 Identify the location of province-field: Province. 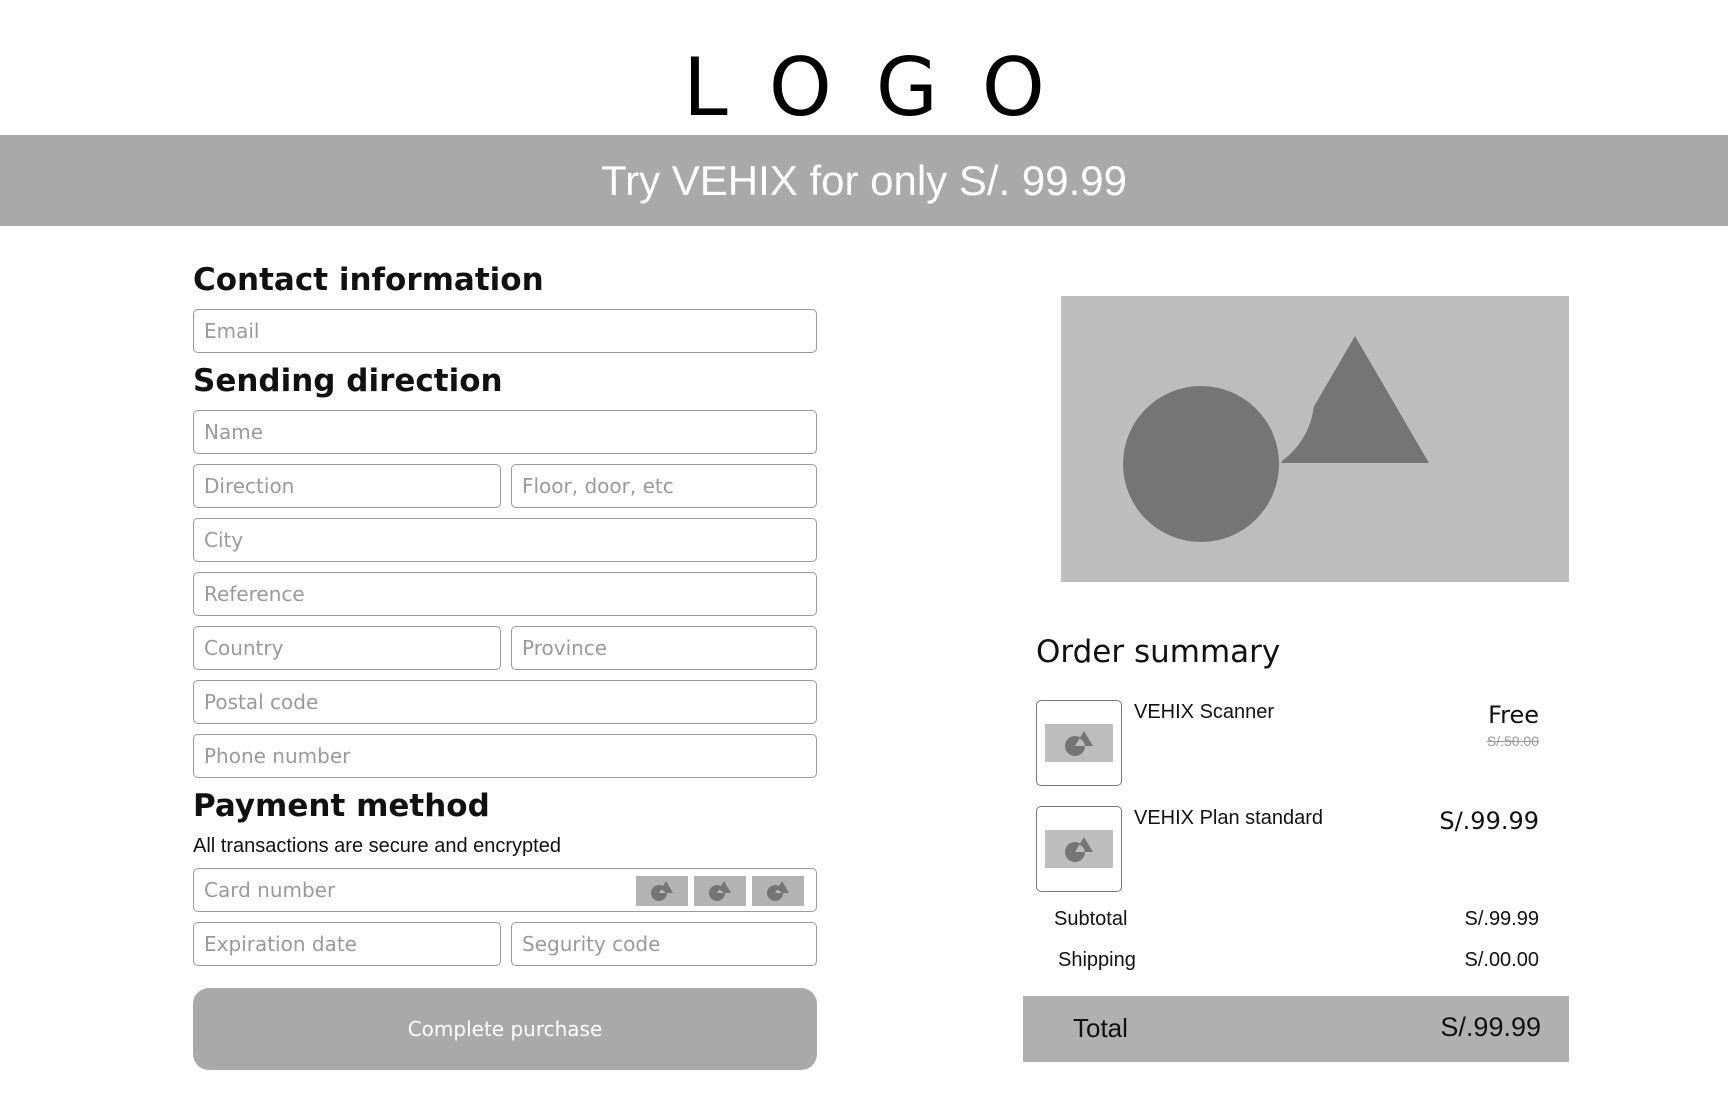
(664, 648).